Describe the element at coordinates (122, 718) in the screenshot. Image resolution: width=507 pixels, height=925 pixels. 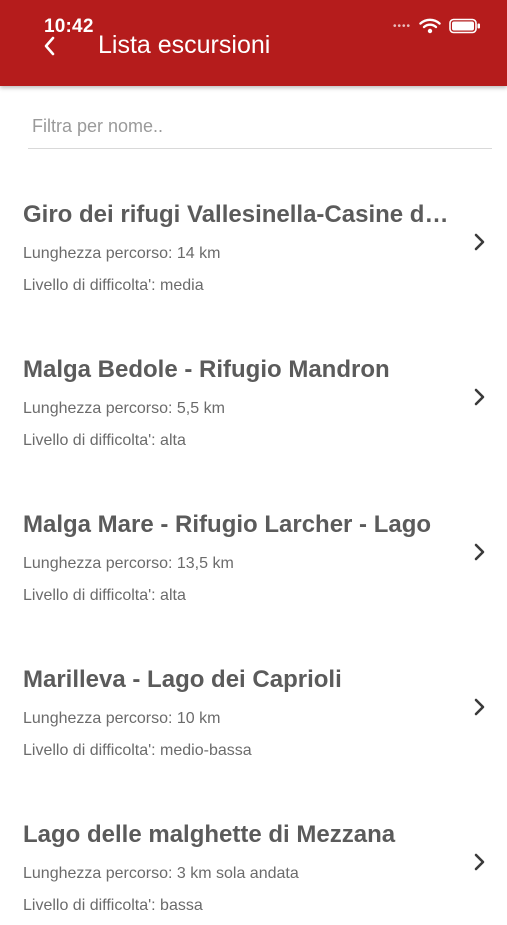
I see `excursion-length: Lunghezza percorso: 10 km` at that location.